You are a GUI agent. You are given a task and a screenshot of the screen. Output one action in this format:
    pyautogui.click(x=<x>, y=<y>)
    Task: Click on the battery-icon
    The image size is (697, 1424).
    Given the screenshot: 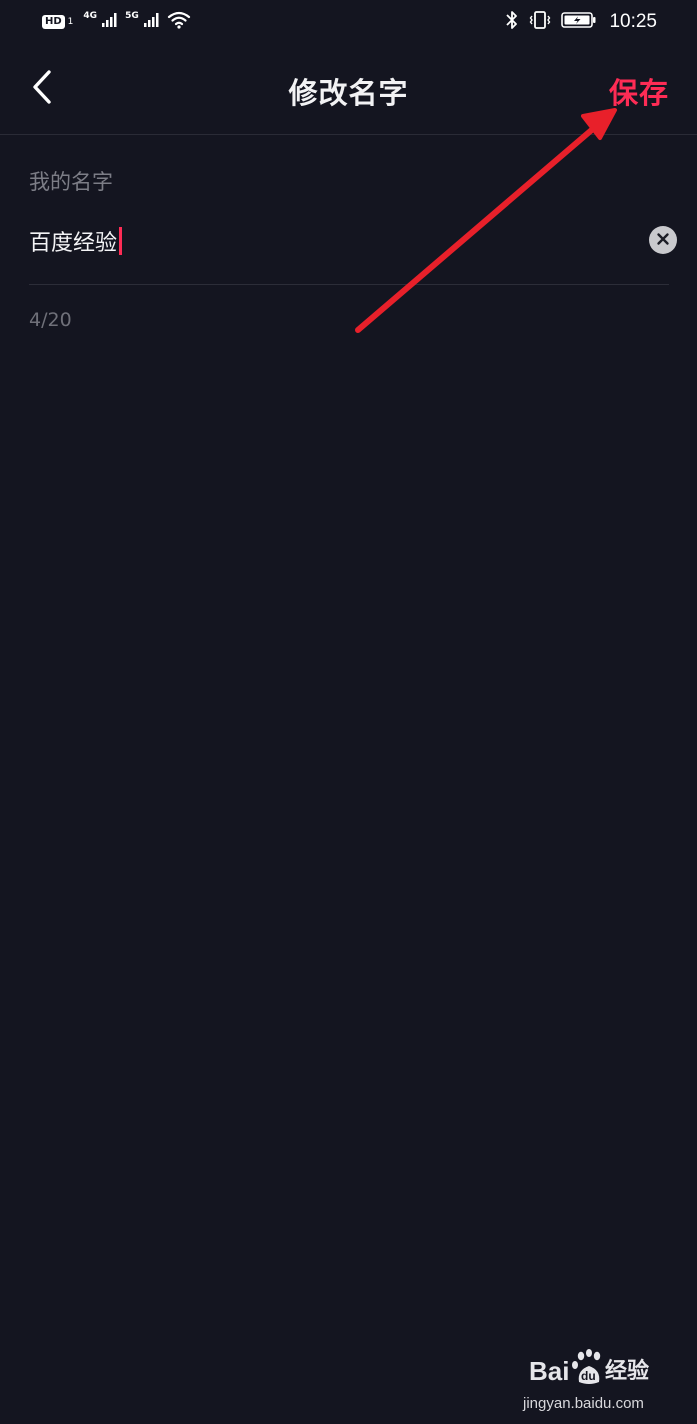 What is the action you would take?
    pyautogui.click(x=579, y=22)
    